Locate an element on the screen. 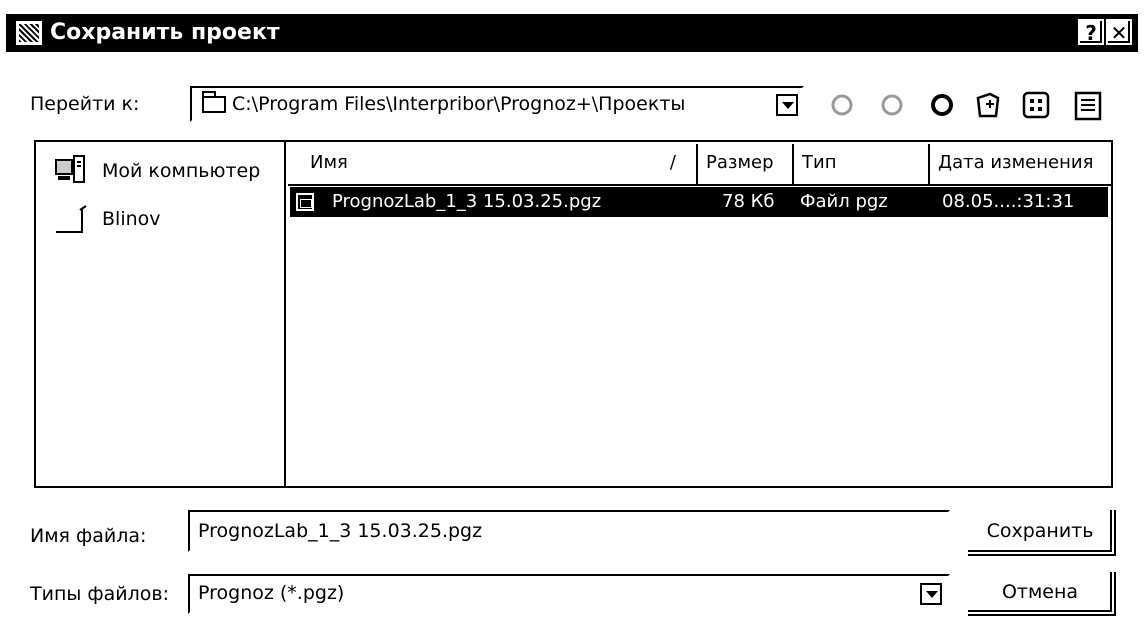  filename-label: Имя файла: is located at coordinates (88, 536).